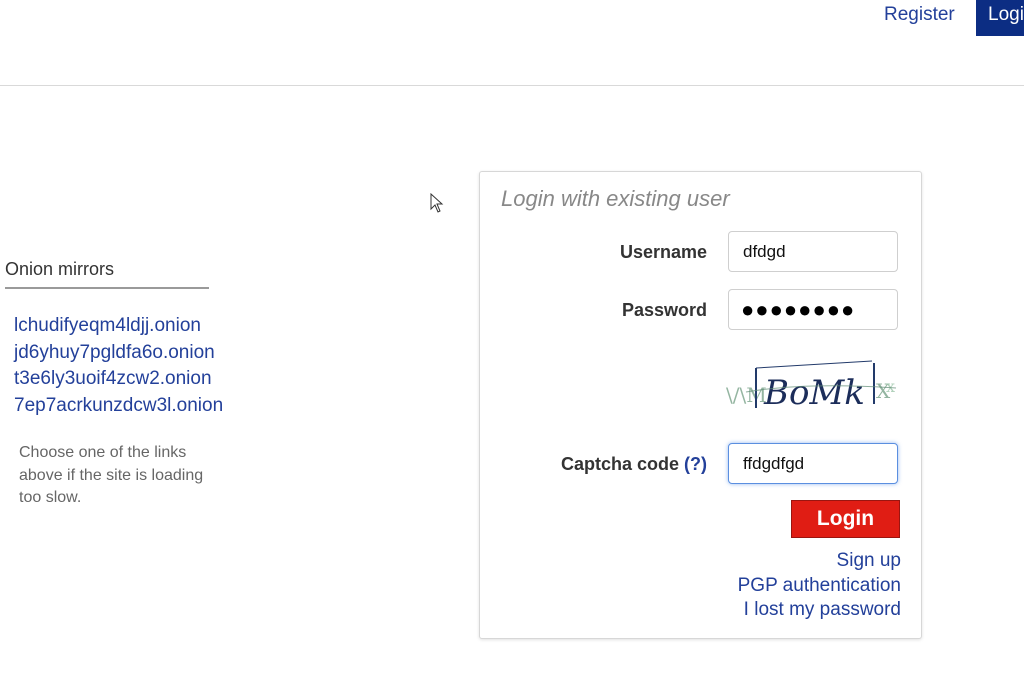 The height and width of the screenshot is (684, 1024). I want to click on mirrors-divider, so click(107, 288).